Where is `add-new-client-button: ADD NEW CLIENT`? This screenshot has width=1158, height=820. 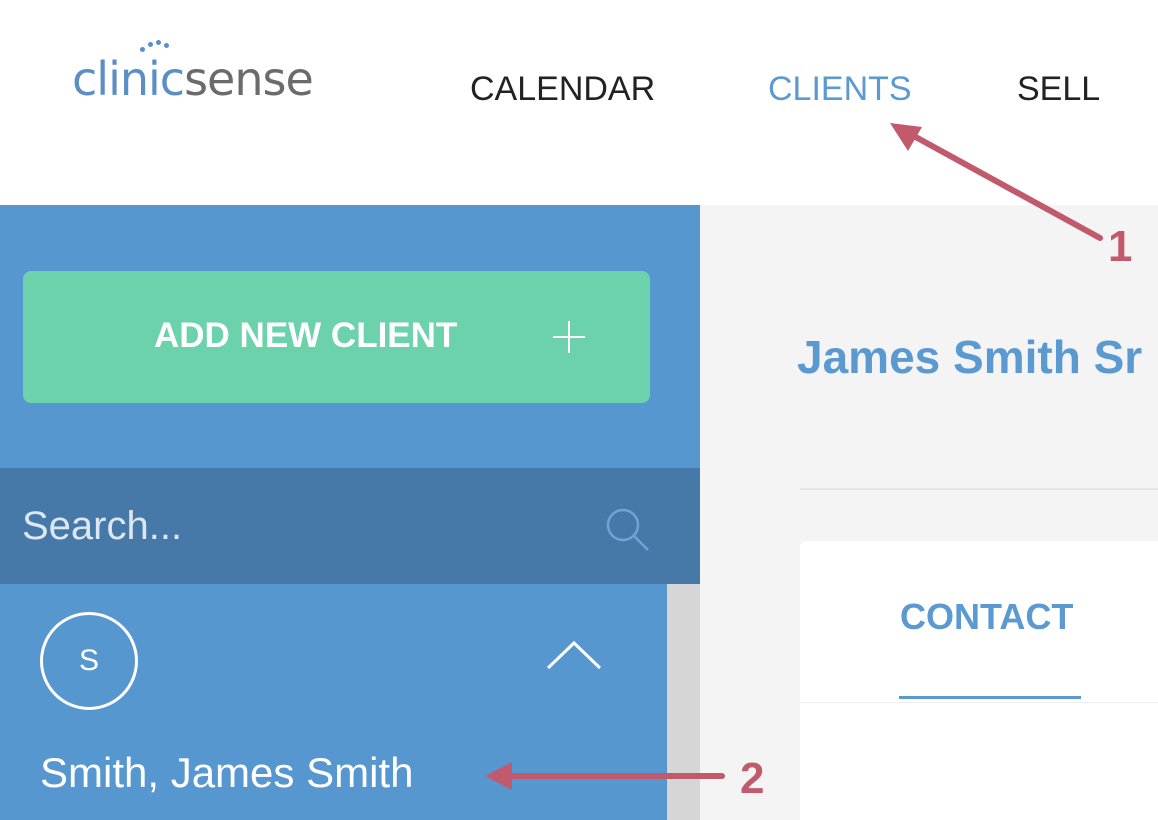 add-new-client-button: ADD NEW CLIENT is located at coordinates (336, 337).